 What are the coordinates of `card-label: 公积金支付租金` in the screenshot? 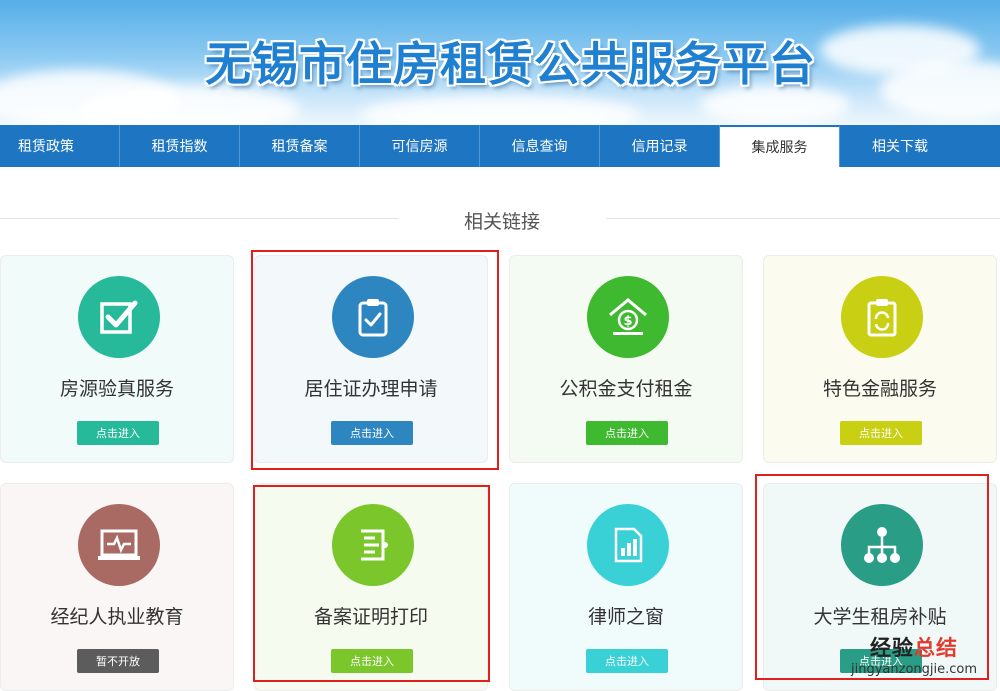 It's located at (626, 389).